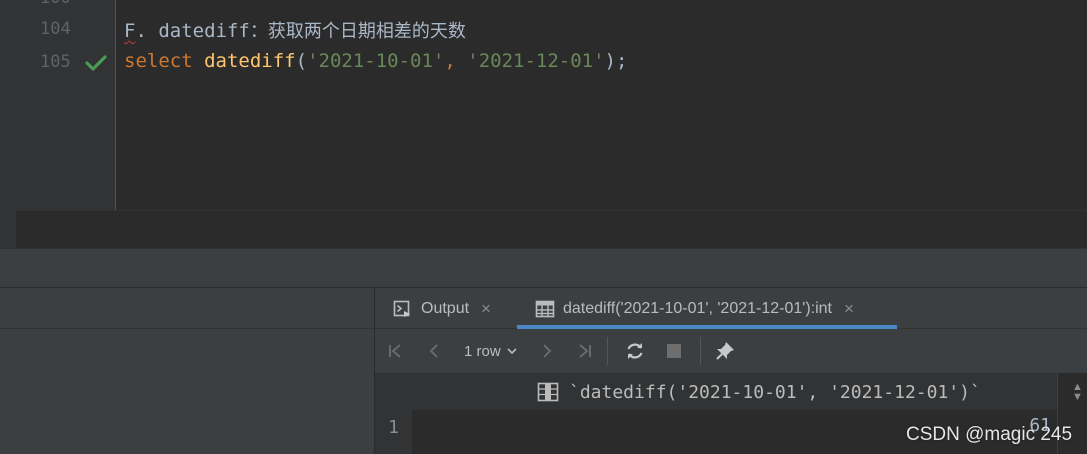 The height and width of the screenshot is (454, 1087). I want to click on editor-bottom-area, so click(551, 229).